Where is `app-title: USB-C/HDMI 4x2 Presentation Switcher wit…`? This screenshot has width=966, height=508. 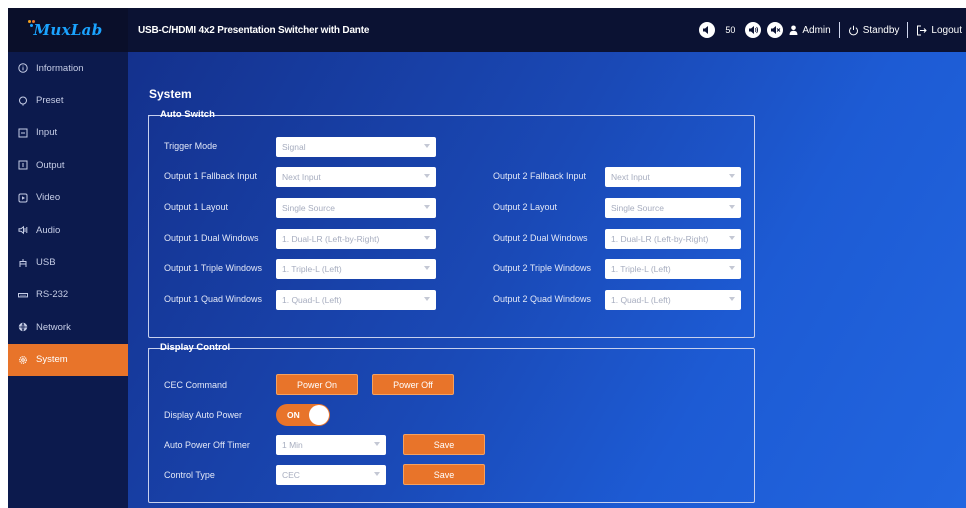
app-title: USB-C/HDMI 4x2 Presentation Switcher wit… is located at coordinates (254, 30).